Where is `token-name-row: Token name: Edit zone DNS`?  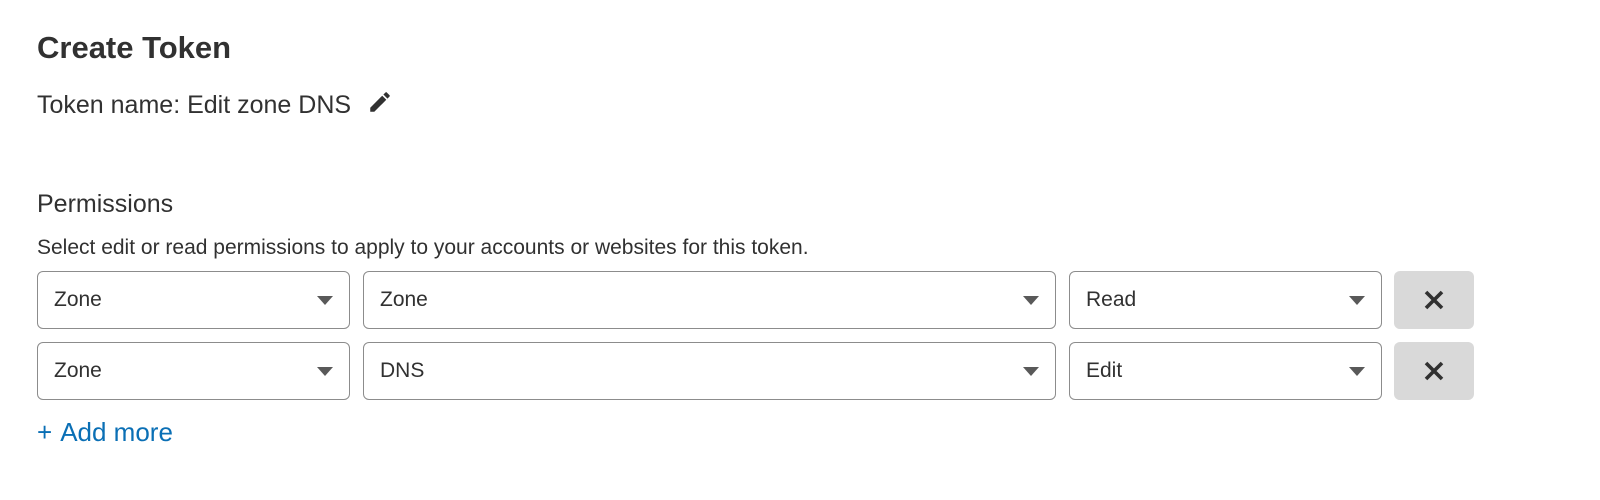 token-name-row: Token name: Edit zone DNS is located at coordinates (216, 105).